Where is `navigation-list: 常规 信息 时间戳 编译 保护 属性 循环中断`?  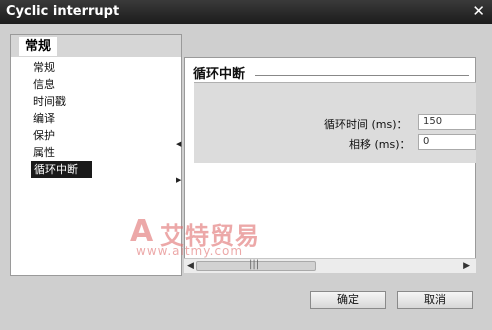 navigation-list: 常规 信息 时间戳 编译 保护 属性 循环中断 is located at coordinates (96, 118).